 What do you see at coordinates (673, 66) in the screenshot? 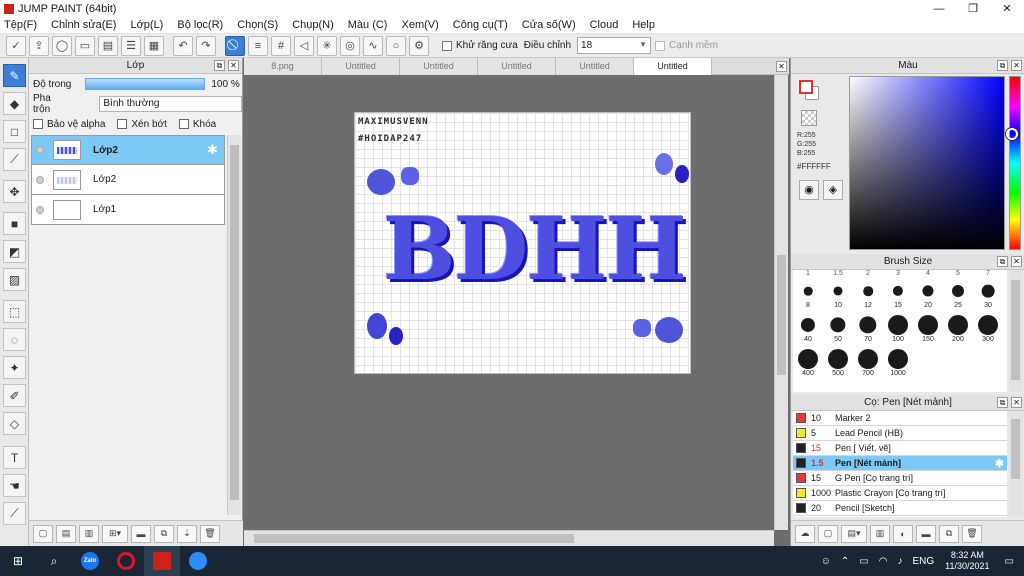
I see `tab-document-active: Untitled` at bounding box center [673, 66].